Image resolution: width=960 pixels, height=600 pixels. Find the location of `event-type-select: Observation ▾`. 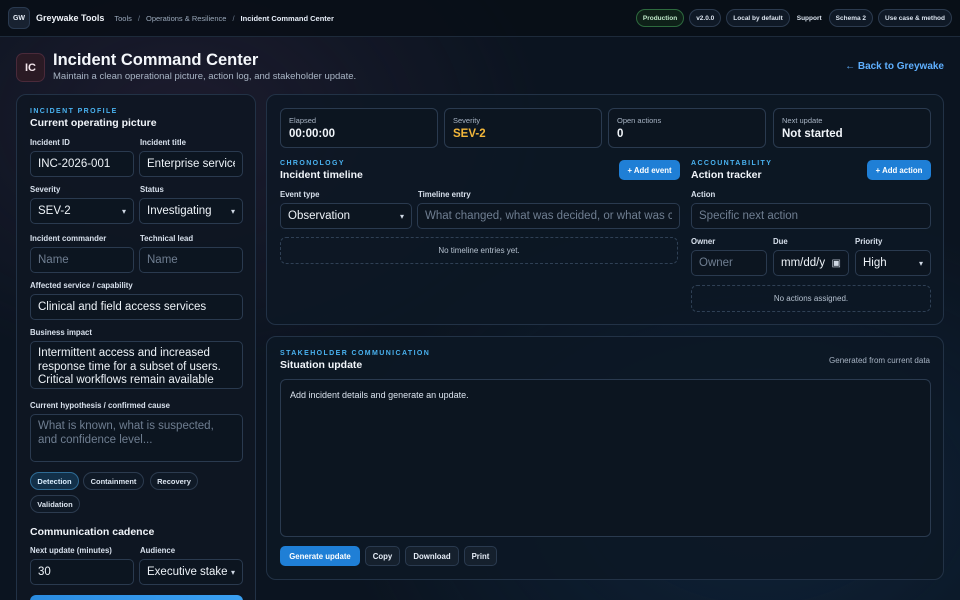

event-type-select: Observation ▾ is located at coordinates (346, 216).